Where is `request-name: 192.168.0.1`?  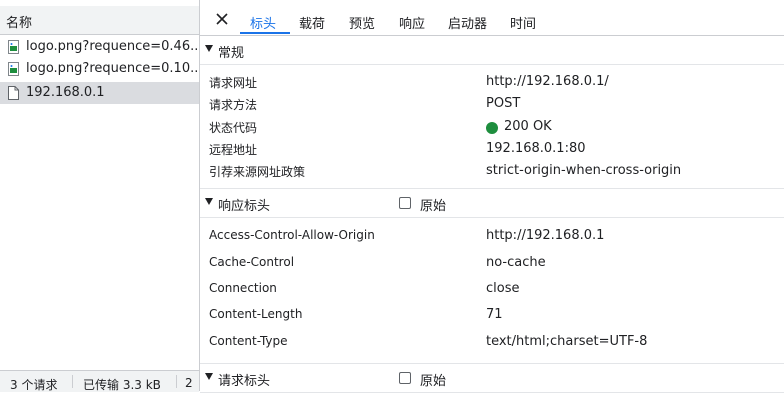 request-name: 192.168.0.1 is located at coordinates (65, 92).